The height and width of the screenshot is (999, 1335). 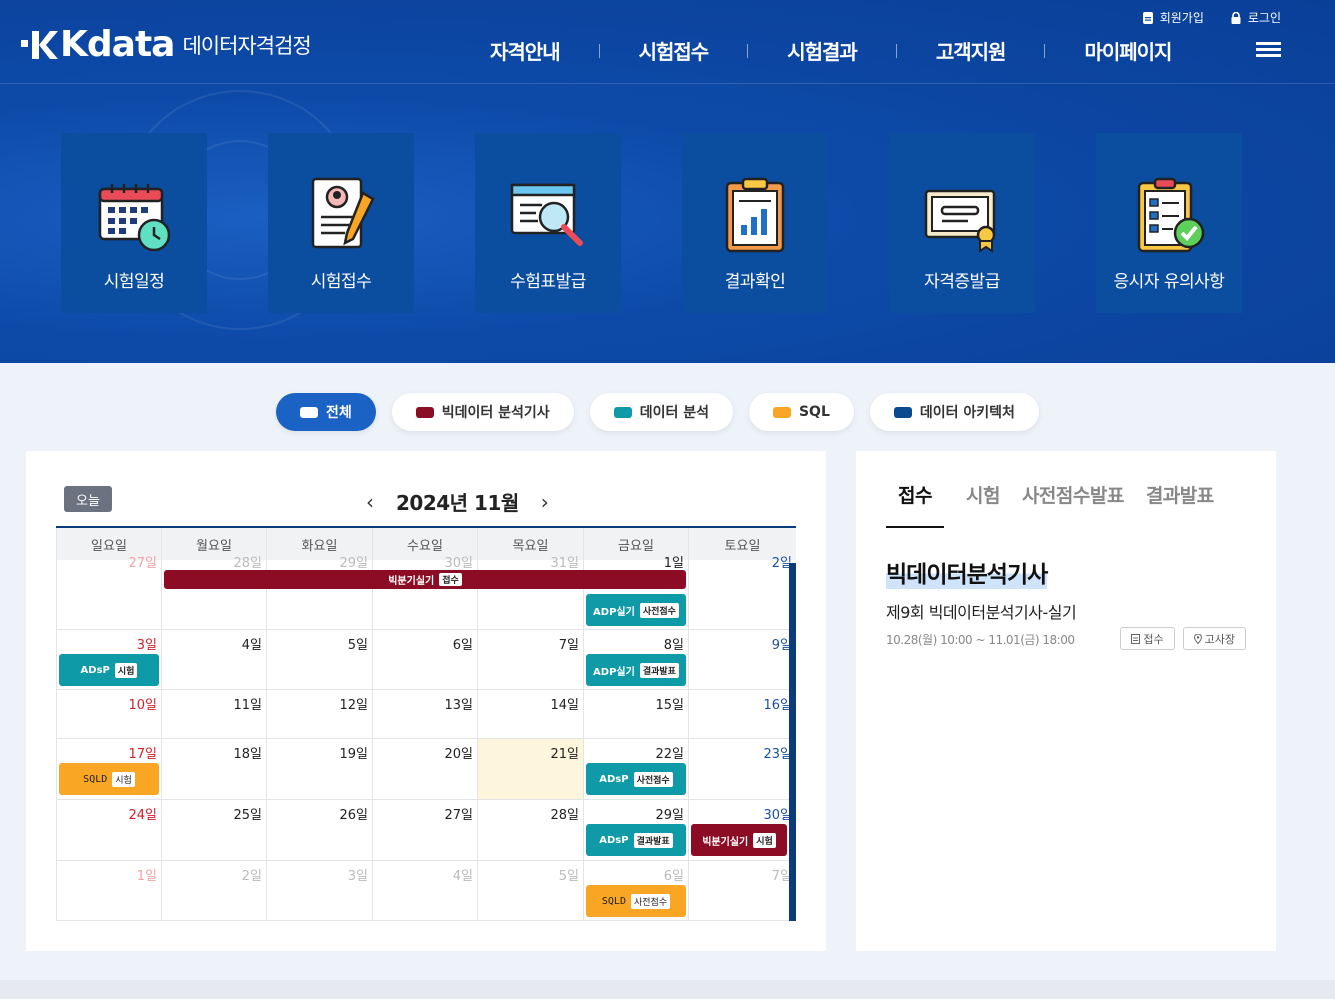 I want to click on day-cell: 20일, so click(x=424, y=769).